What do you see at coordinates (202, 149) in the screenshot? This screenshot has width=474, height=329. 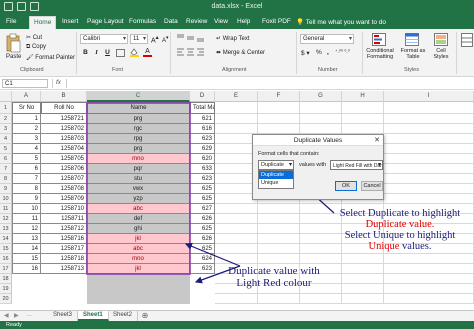 I see `table-cell: 629` at bounding box center [202, 149].